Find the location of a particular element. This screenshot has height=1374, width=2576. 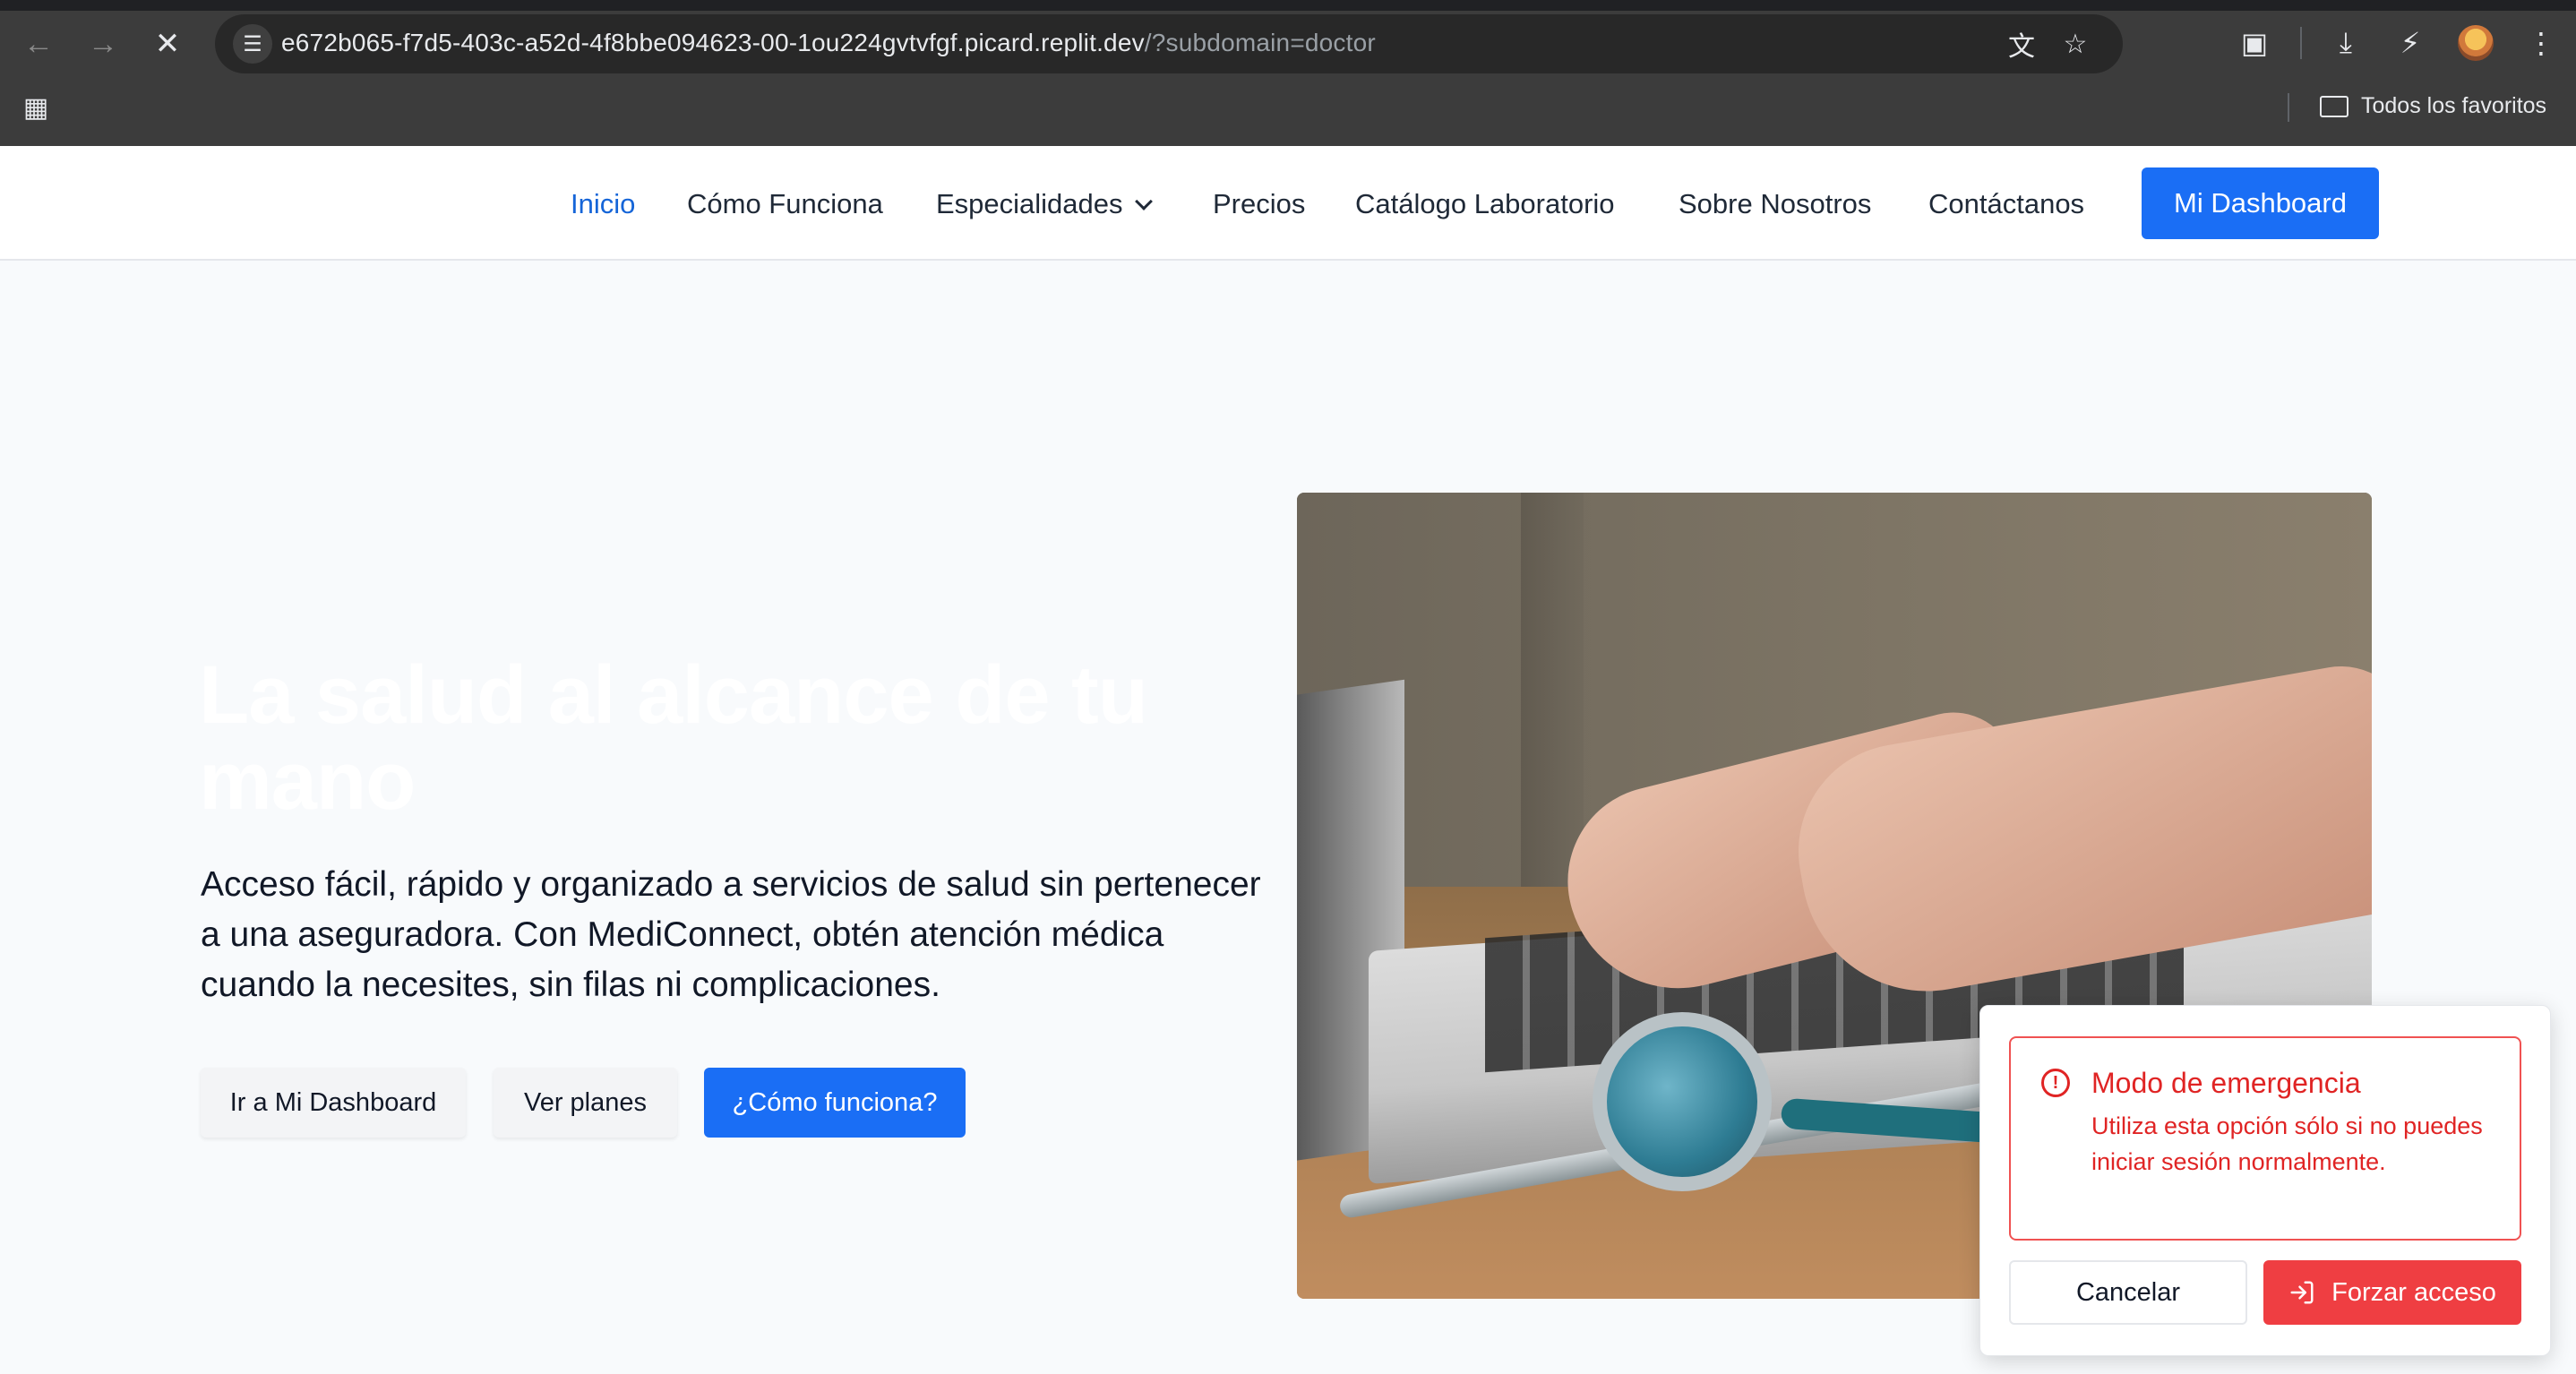

nav-catalogo-laboratorio: Catálogo Laboratorio is located at coordinates (1485, 204).